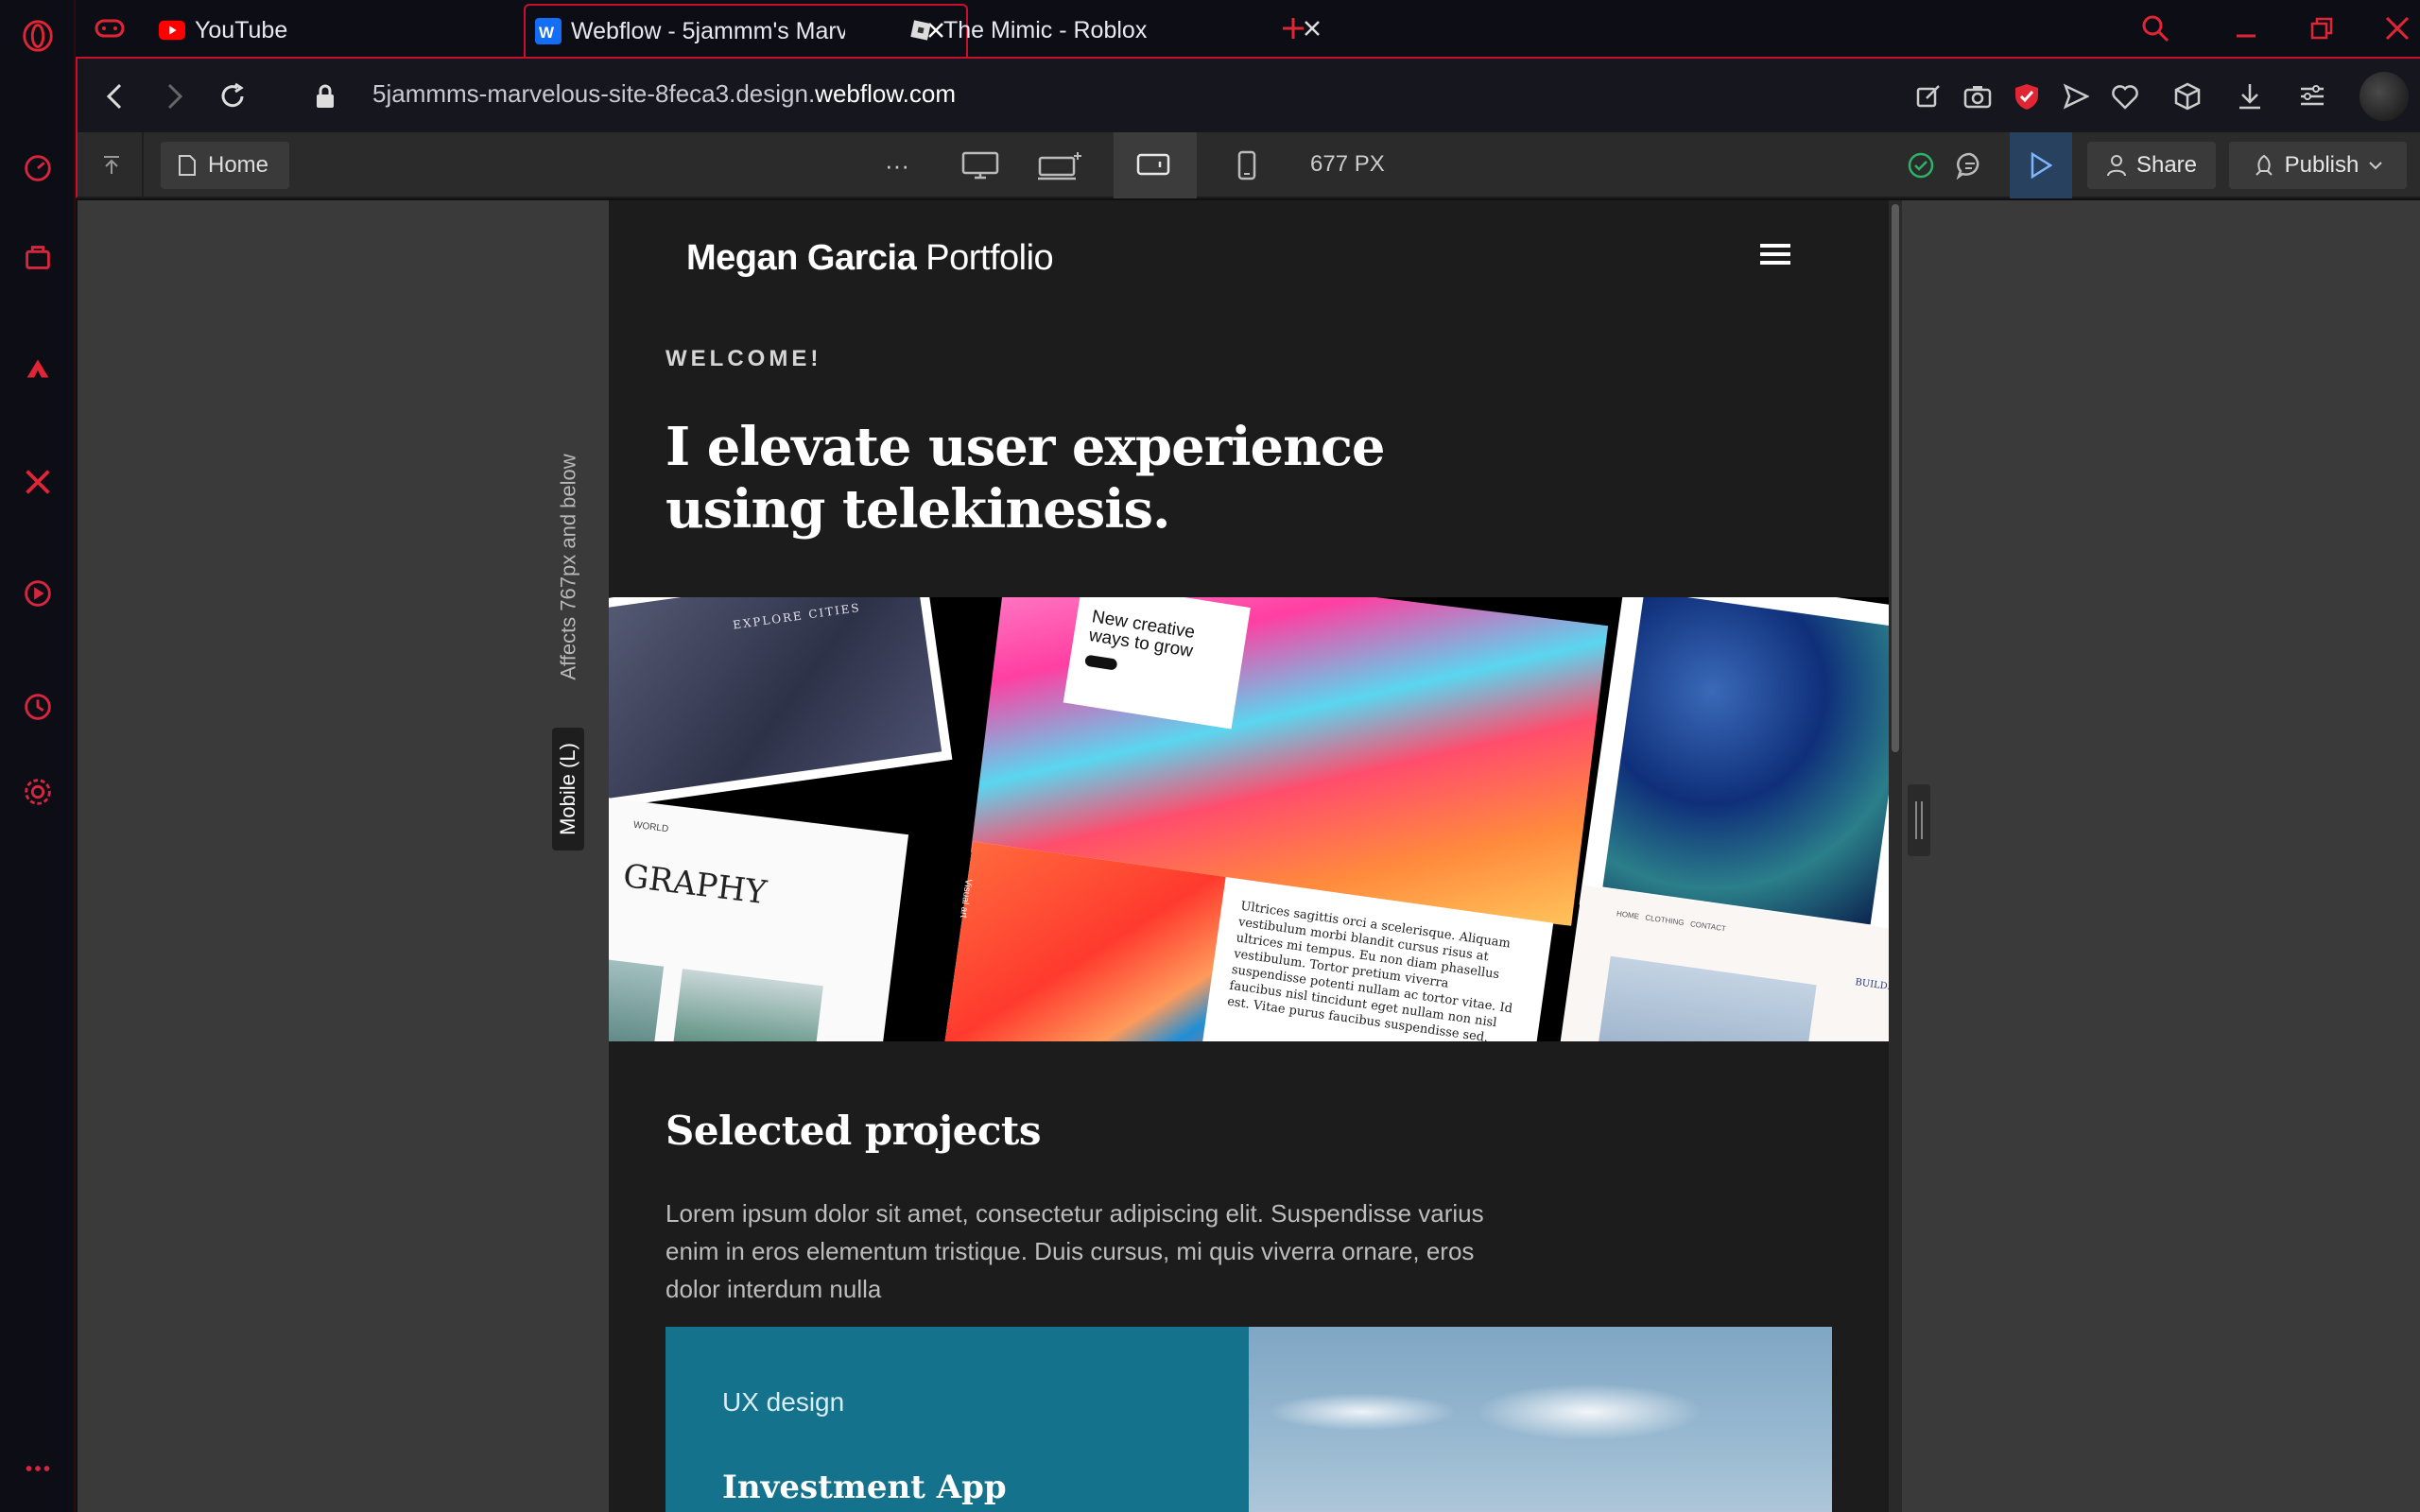 The width and height of the screenshot is (2420, 1512). What do you see at coordinates (2312, 96) in the screenshot?
I see `easy-setup-icon` at bounding box center [2312, 96].